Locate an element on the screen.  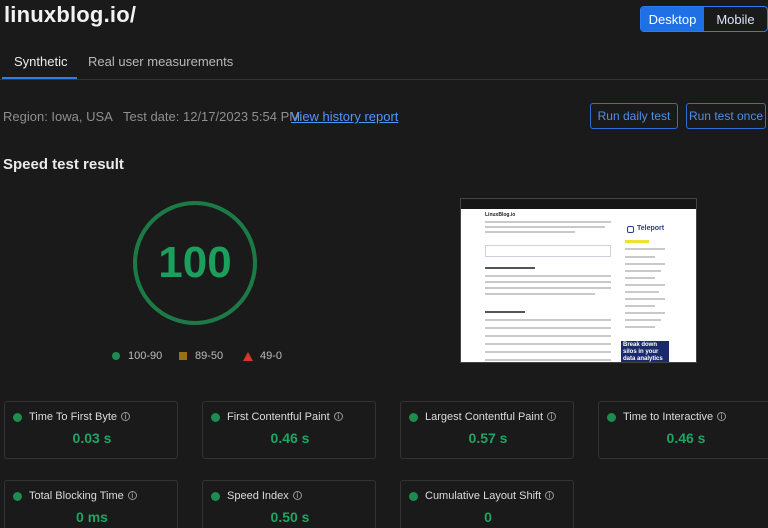
metric-label: Largest Contentful Paint is located at coordinates (484, 417).